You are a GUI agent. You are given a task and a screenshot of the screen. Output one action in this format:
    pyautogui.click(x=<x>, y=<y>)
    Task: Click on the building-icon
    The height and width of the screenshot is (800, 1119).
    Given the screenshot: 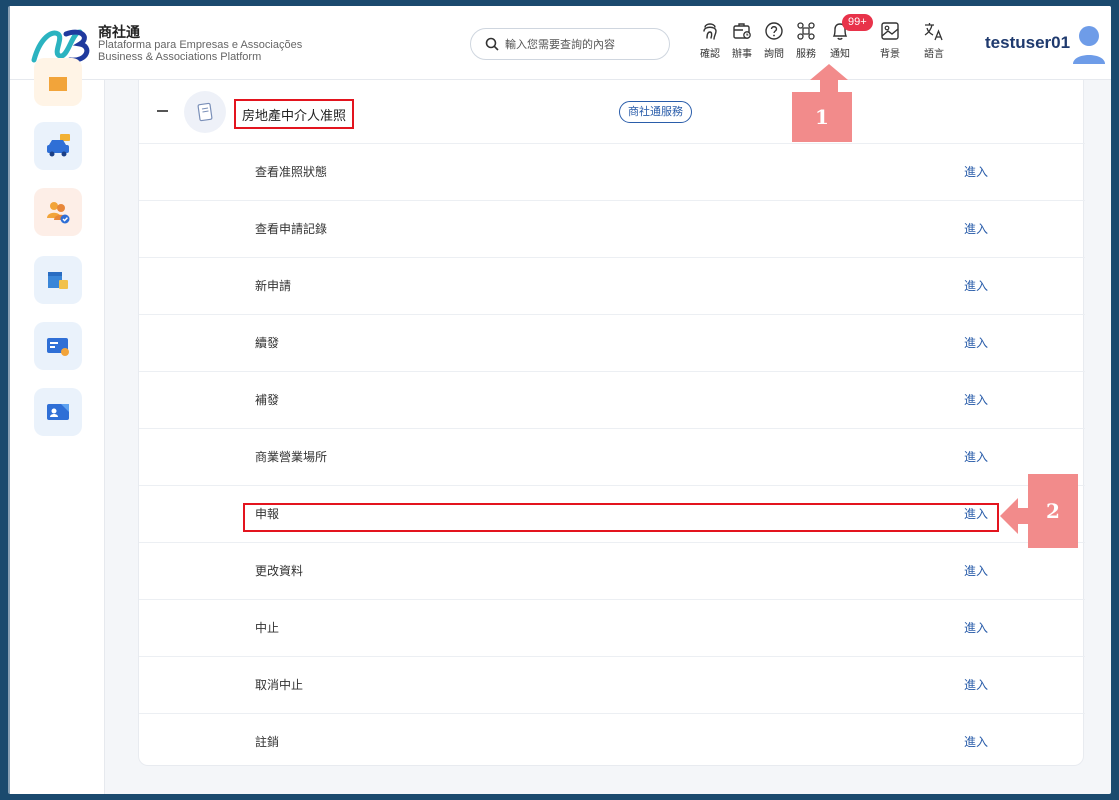 What is the action you would take?
    pyautogui.click(x=58, y=84)
    